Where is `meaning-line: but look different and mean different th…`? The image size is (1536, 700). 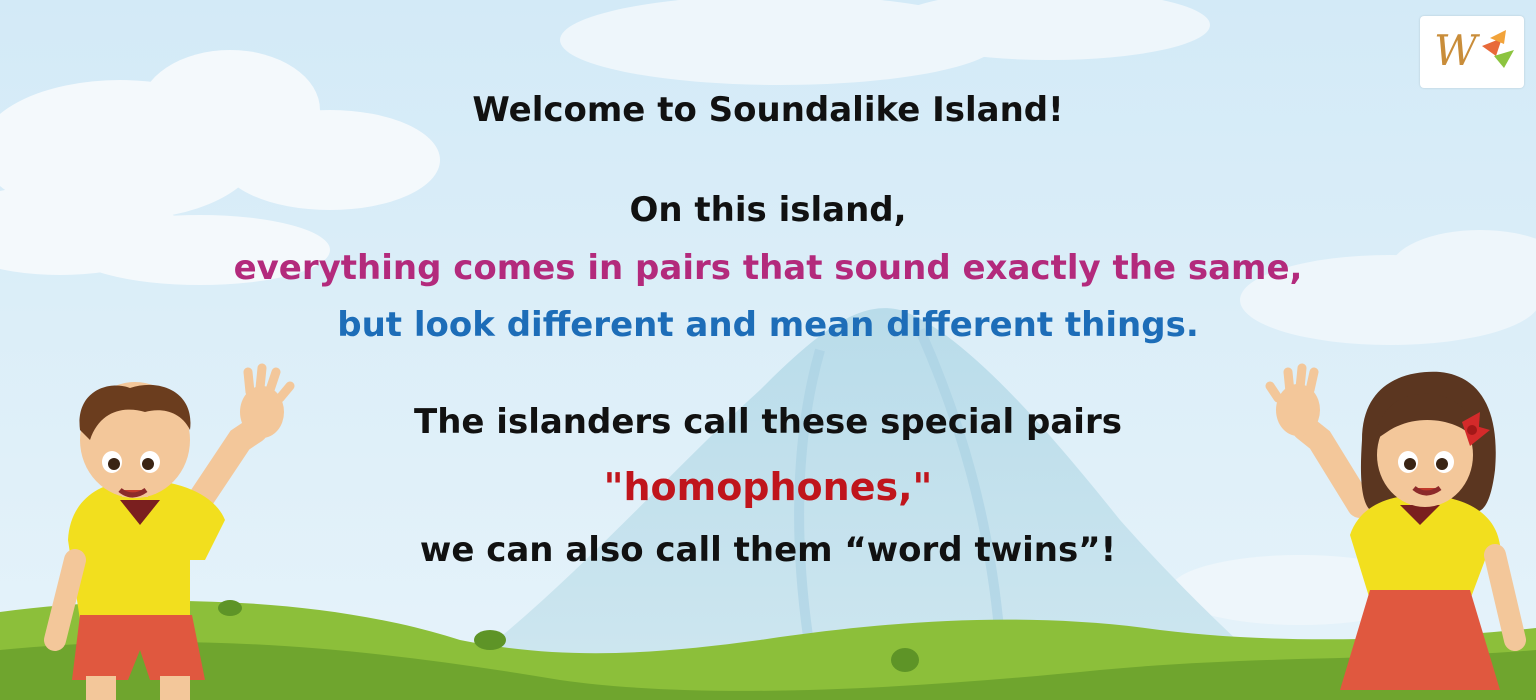 meaning-line: but look different and mean different th… is located at coordinates (768, 325).